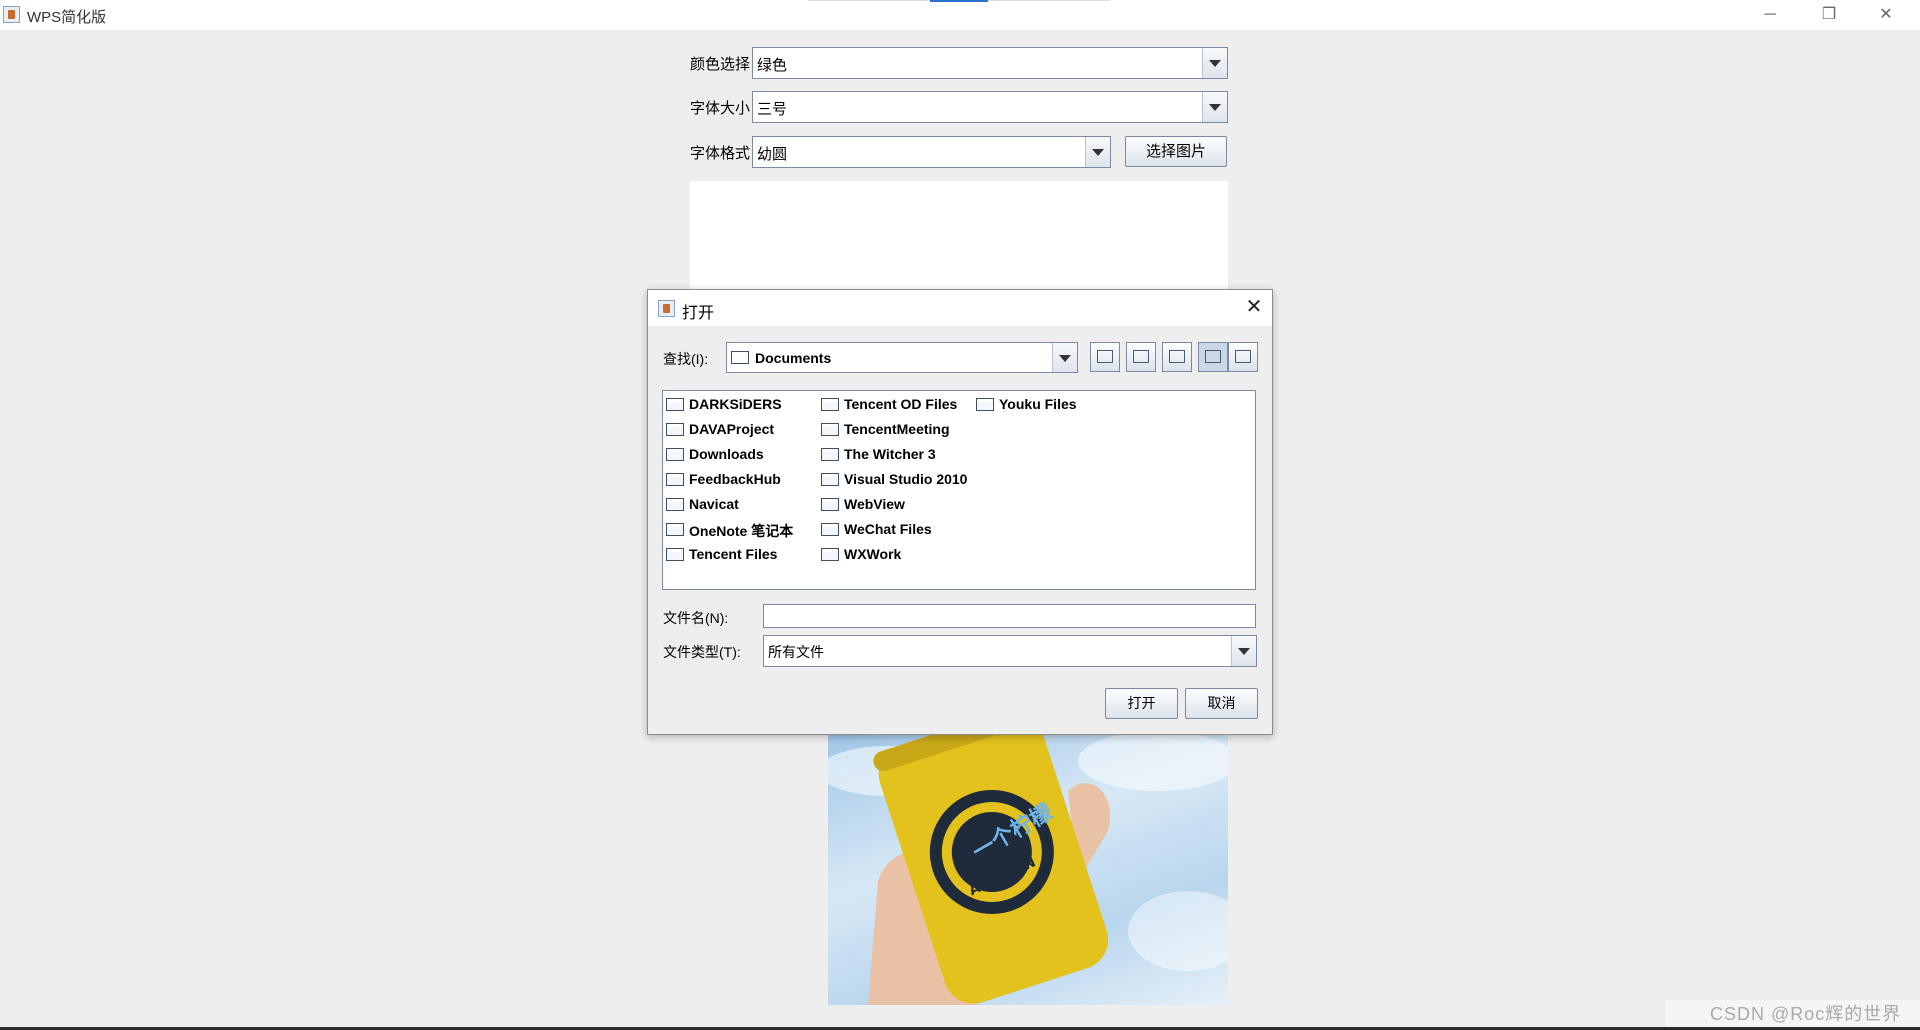  What do you see at coordinates (1770, 15) in the screenshot?
I see `minimize-icon: ─` at bounding box center [1770, 15].